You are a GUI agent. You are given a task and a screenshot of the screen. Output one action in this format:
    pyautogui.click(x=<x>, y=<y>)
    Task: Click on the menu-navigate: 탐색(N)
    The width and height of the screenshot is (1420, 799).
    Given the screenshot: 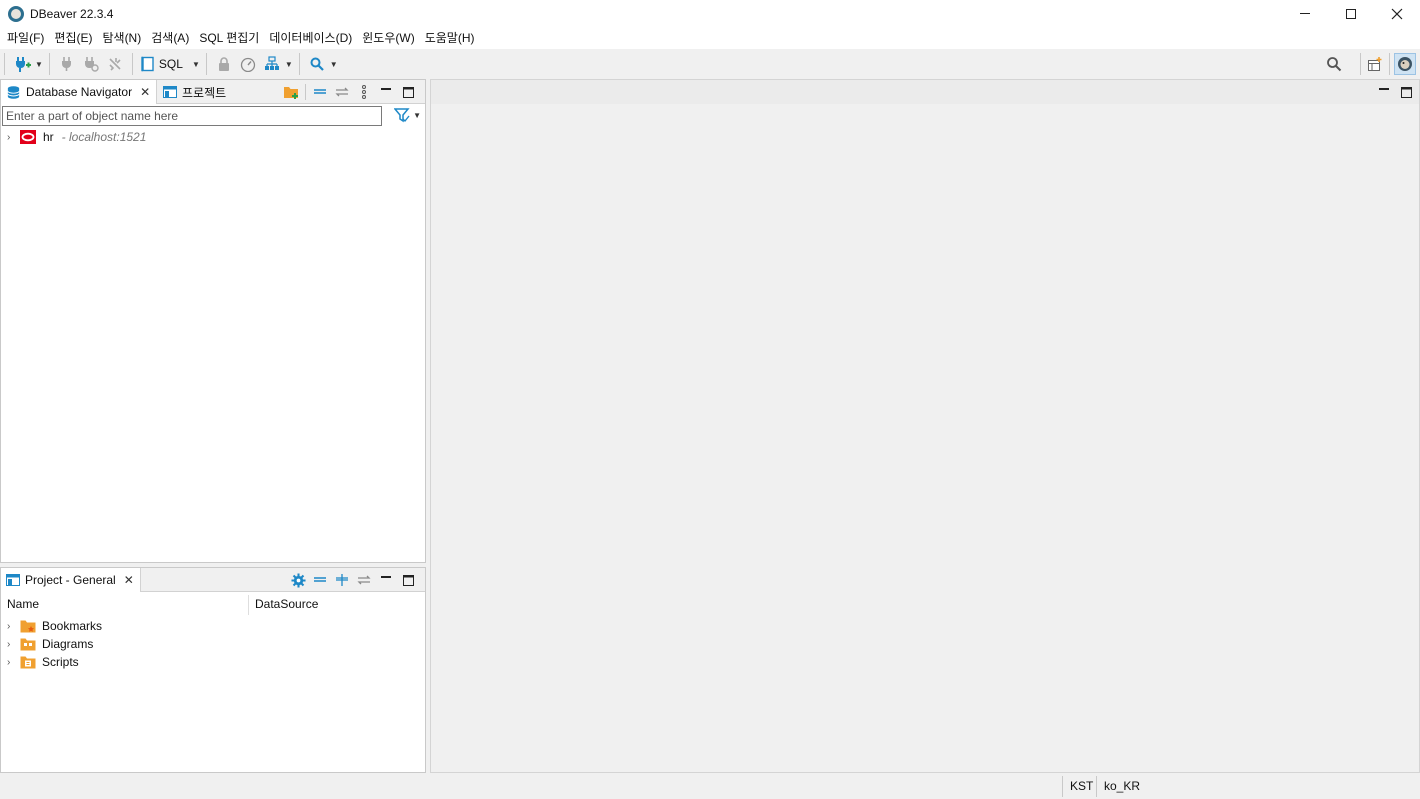 What is the action you would take?
    pyautogui.click(x=121, y=38)
    